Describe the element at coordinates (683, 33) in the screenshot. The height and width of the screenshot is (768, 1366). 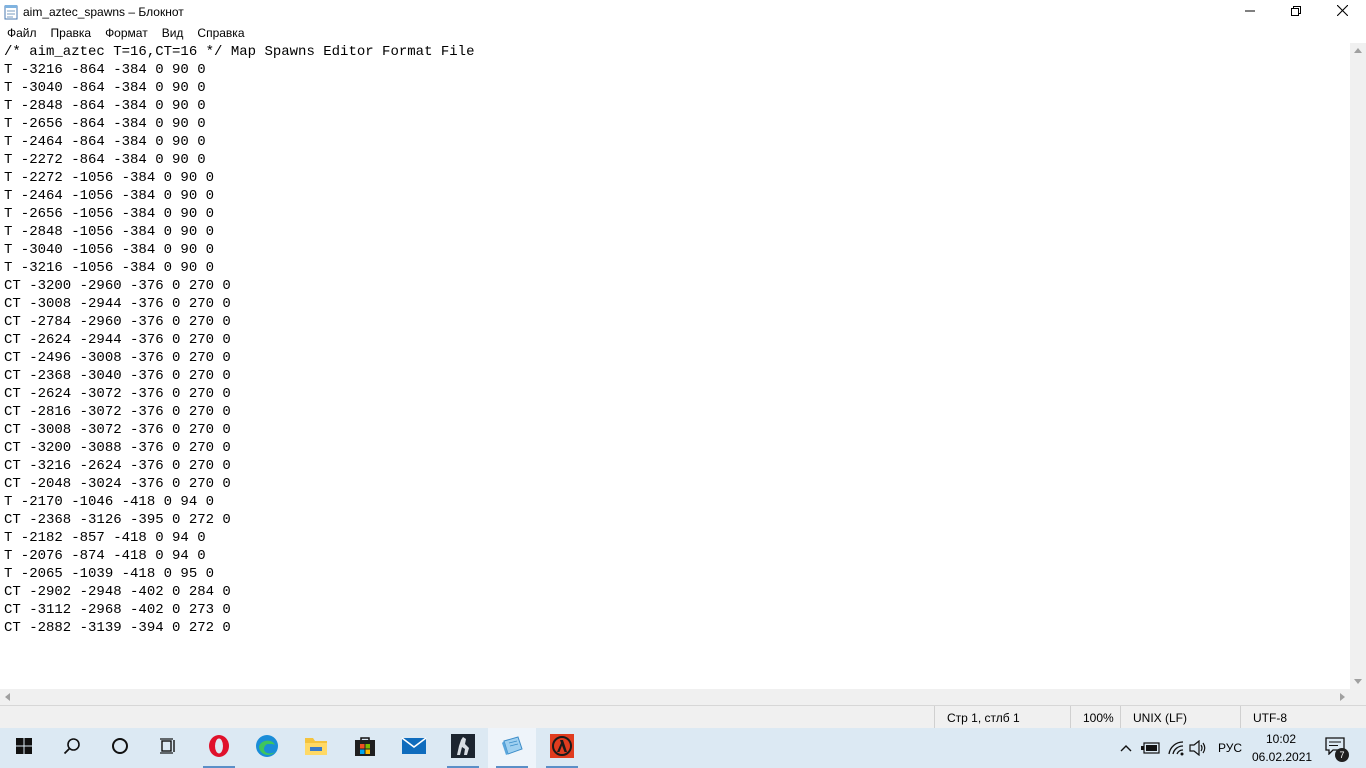
I see `menu-bar: Файл Правка Формат Вид Справка` at that location.